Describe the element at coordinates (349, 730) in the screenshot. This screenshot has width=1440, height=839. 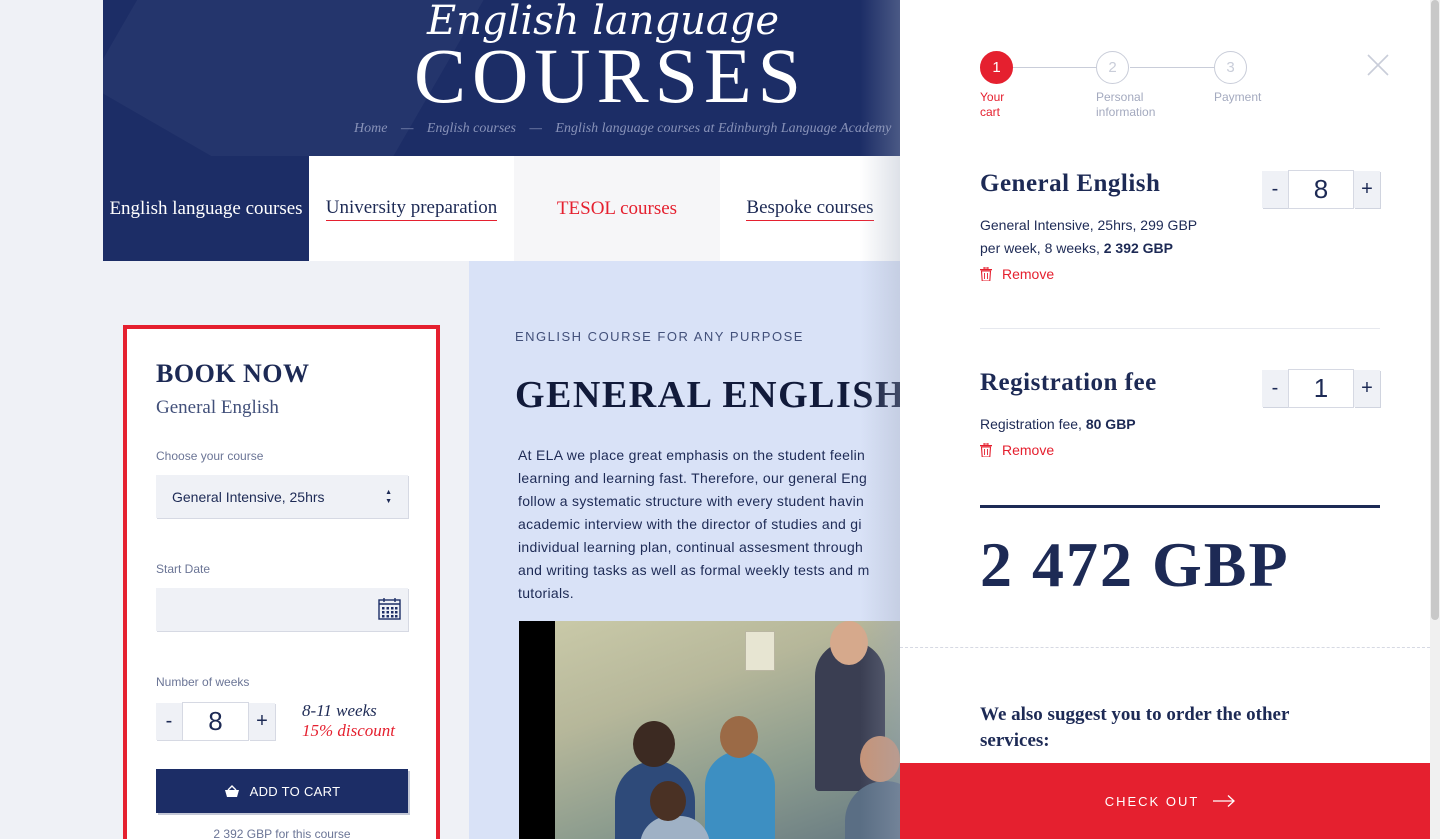
I see `discount-percent: 15% discount` at that location.